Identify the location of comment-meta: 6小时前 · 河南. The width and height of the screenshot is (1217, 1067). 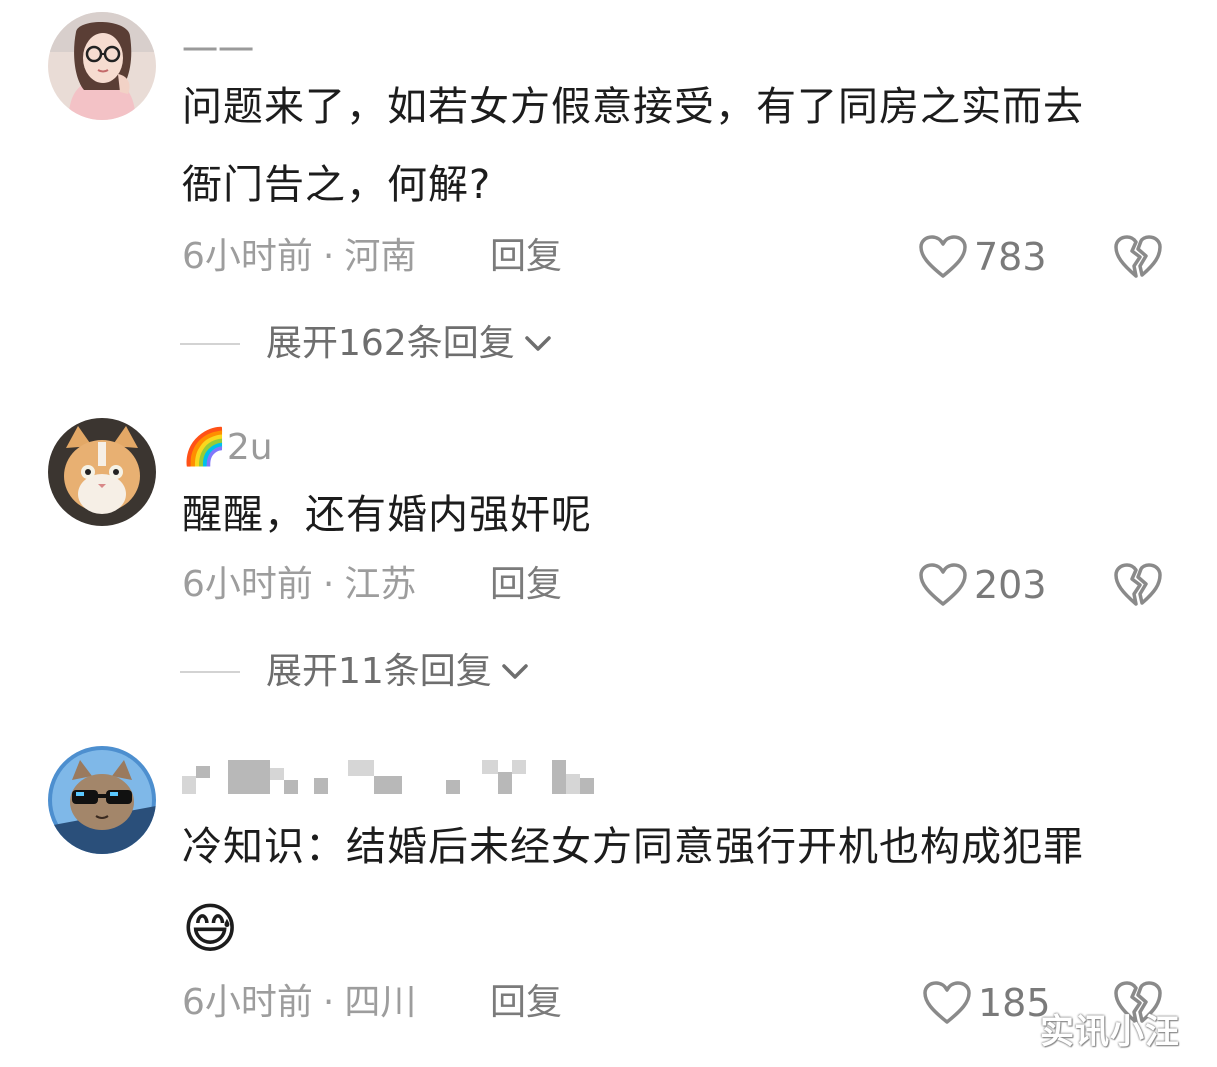
(299, 257).